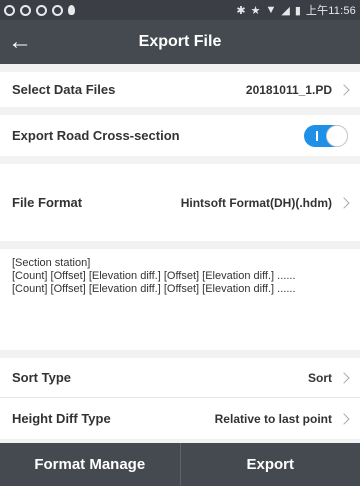  Describe the element at coordinates (337, 135) in the screenshot. I see `toggle-knob` at that location.